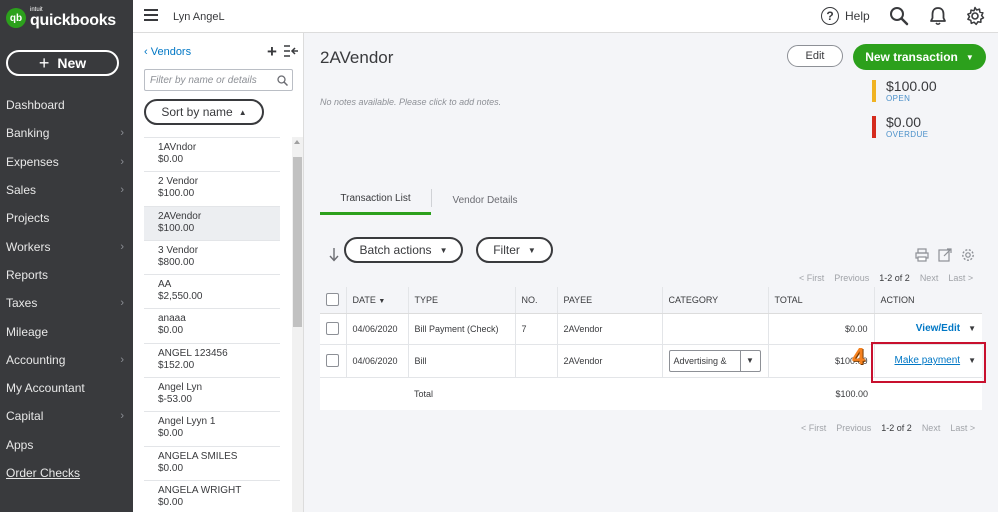 The image size is (998, 512). What do you see at coordinates (536, 300) in the screenshot?
I see `column-header-no: NO.` at bounding box center [536, 300].